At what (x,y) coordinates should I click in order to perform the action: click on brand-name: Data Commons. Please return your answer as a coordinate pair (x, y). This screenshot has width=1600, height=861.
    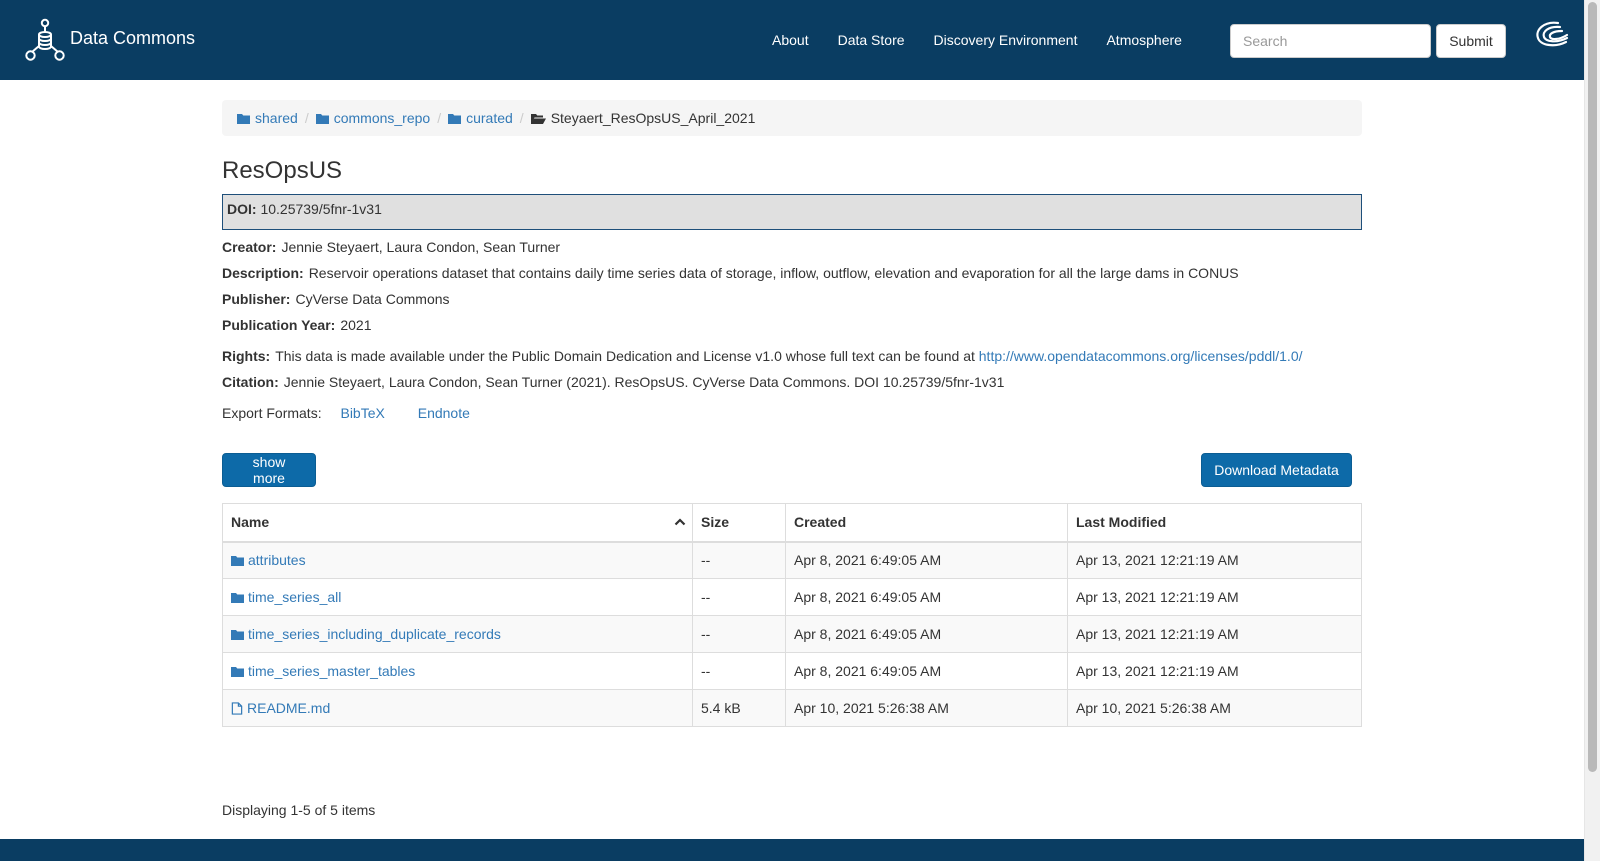
    Looking at the image, I should click on (133, 37).